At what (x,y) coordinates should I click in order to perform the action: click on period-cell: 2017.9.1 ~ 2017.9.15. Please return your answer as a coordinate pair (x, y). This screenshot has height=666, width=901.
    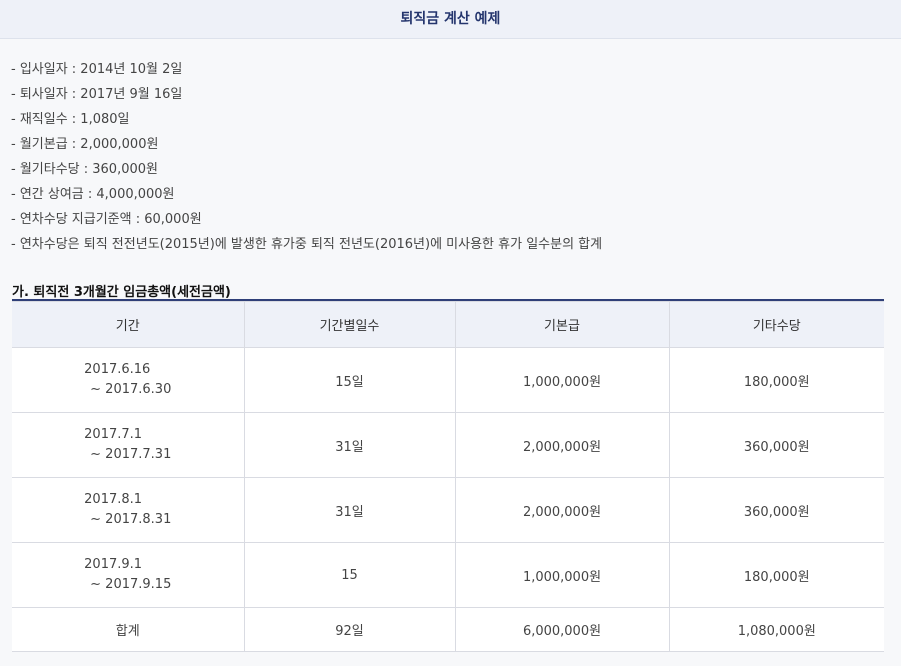
    Looking at the image, I should click on (128, 575).